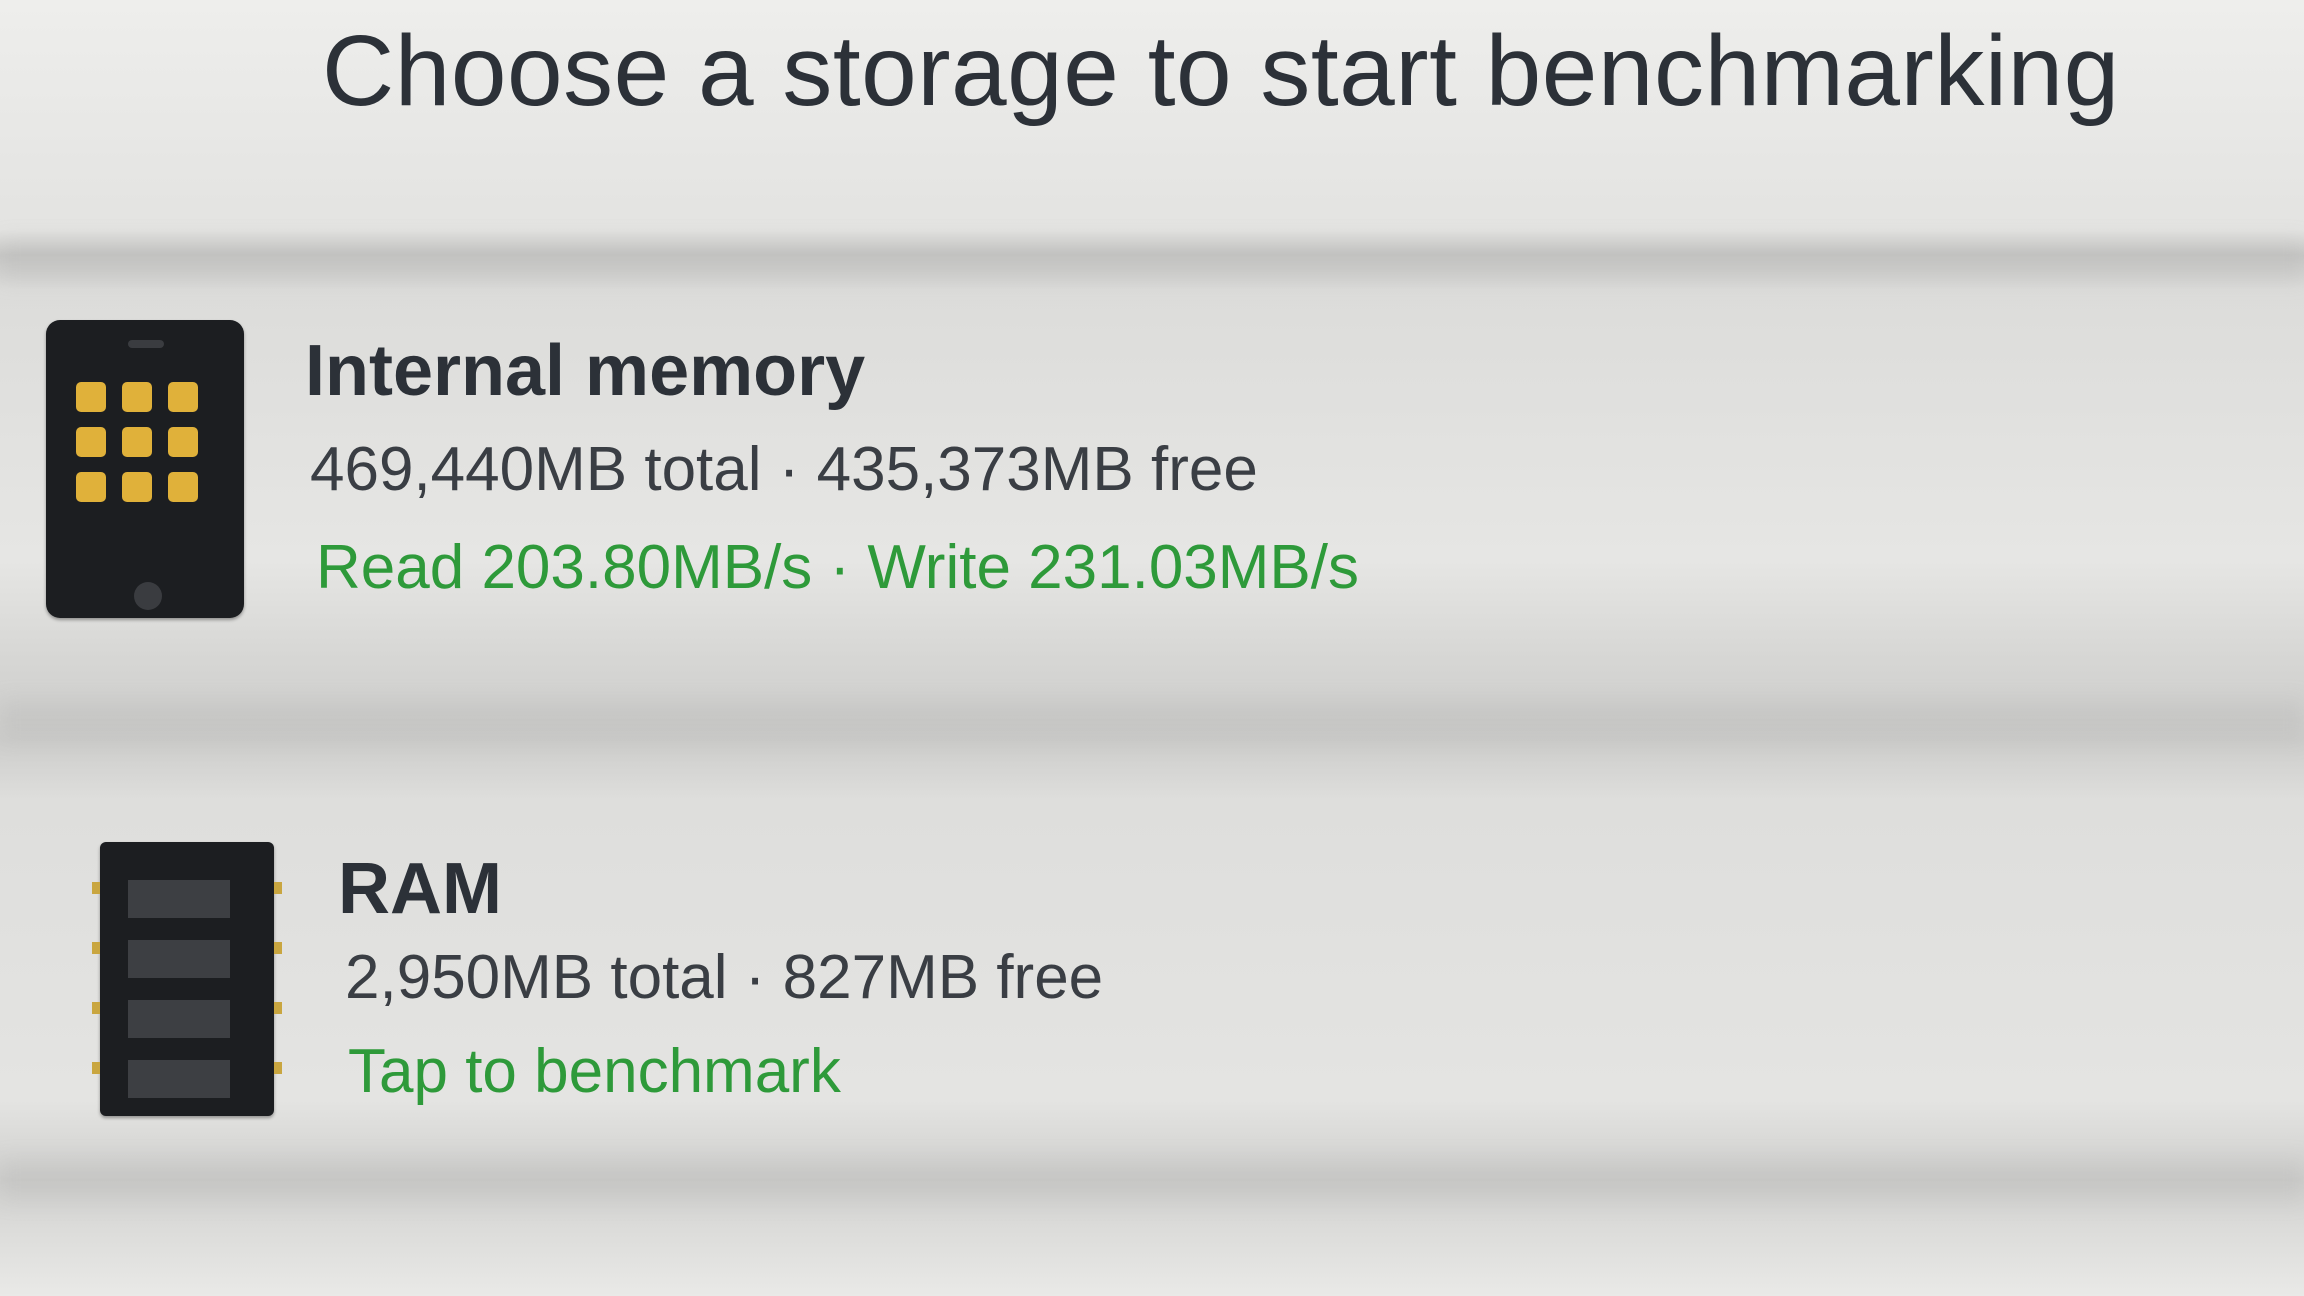  What do you see at coordinates (146, 442) in the screenshot?
I see `phone-app-grid` at bounding box center [146, 442].